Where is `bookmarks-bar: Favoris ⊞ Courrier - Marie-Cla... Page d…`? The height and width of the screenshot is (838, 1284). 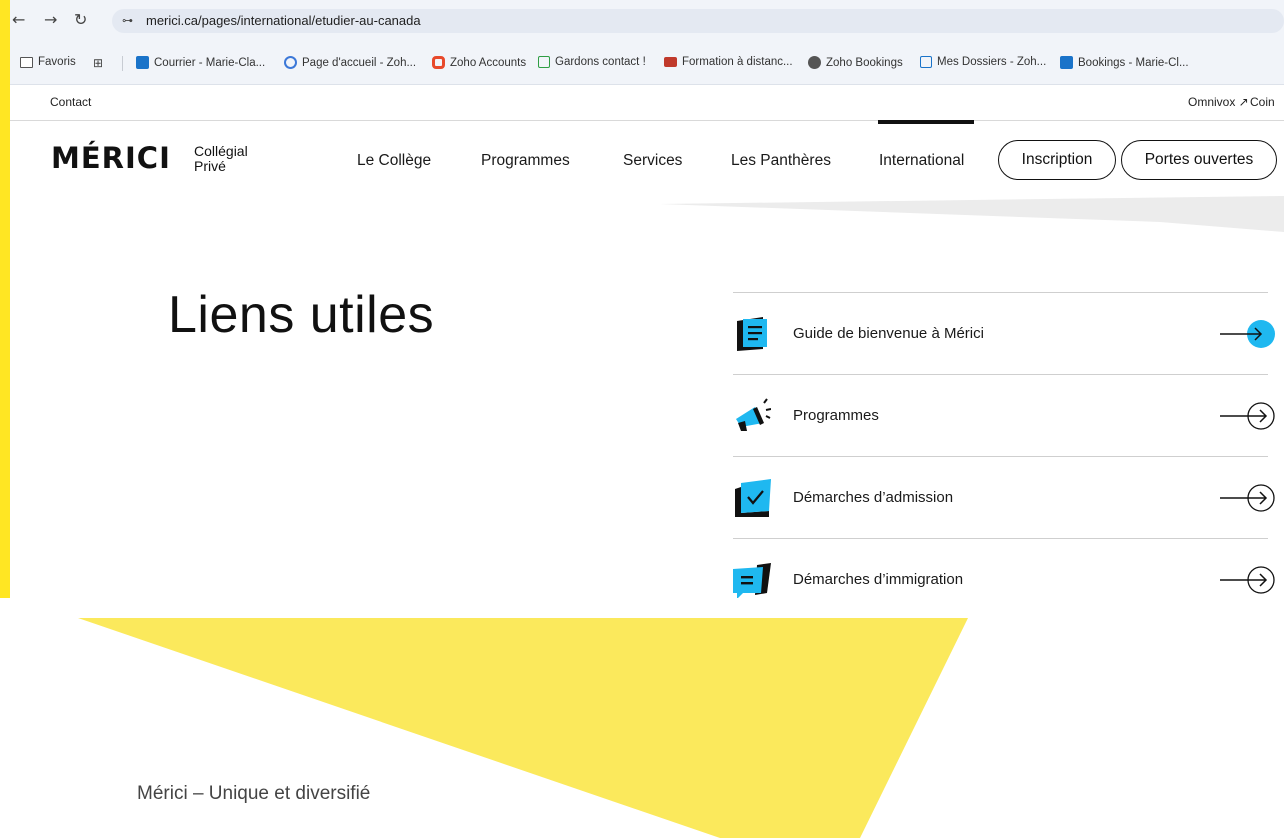 bookmarks-bar: Favoris ⊞ Courrier - Marie-Cla... Page d… is located at coordinates (647, 63).